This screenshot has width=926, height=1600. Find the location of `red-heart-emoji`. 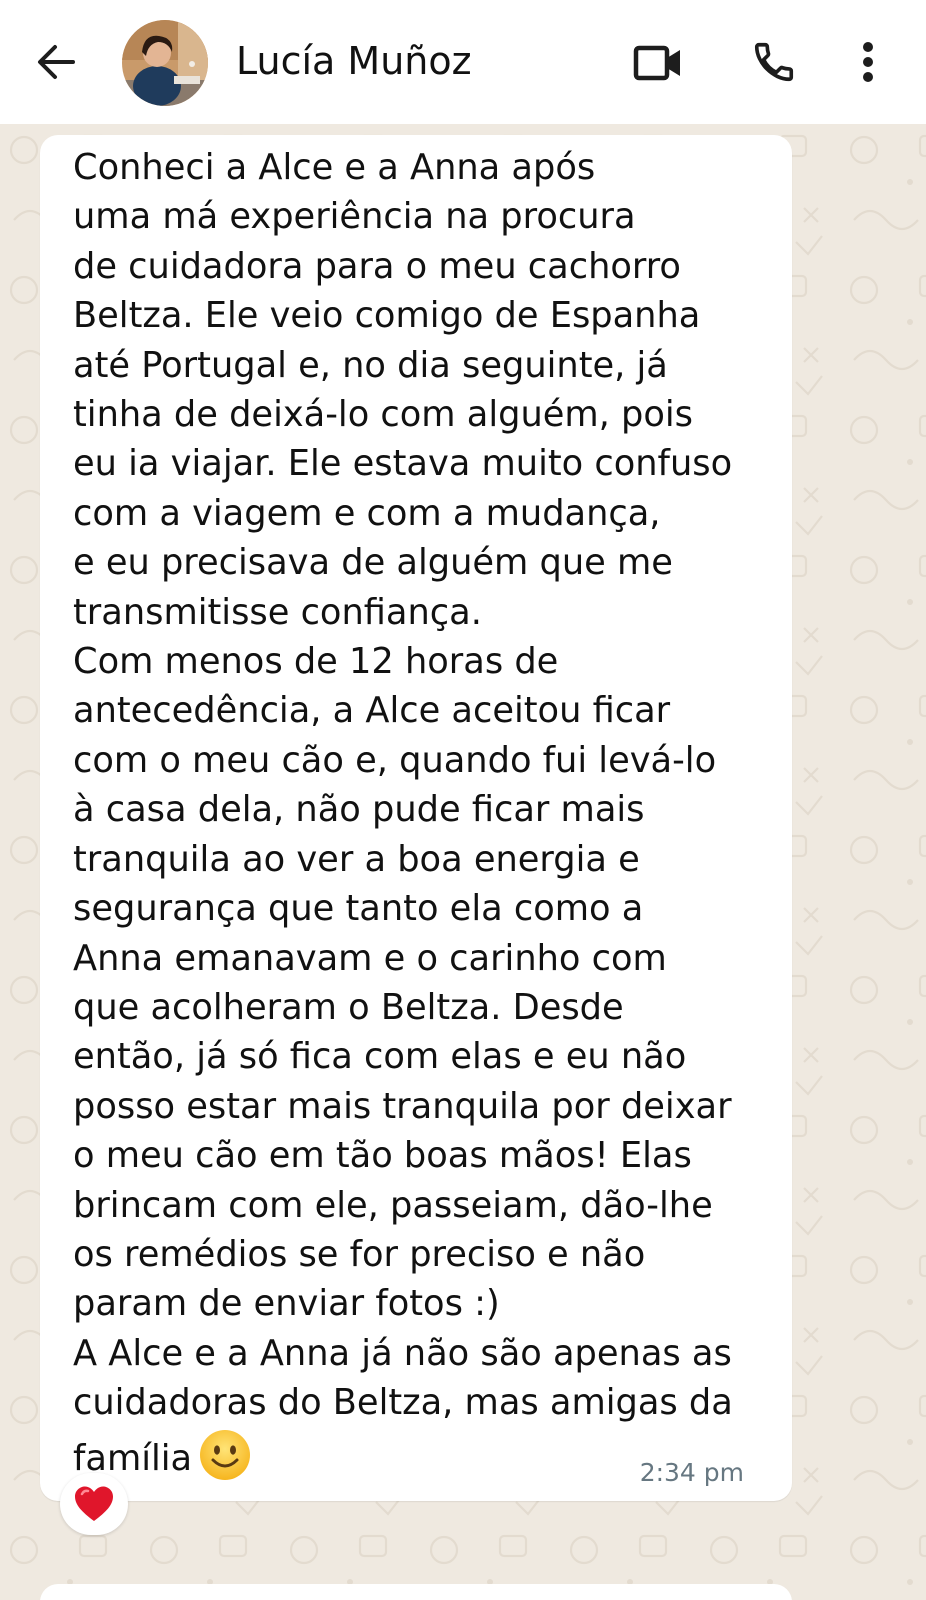

red-heart-emoji is located at coordinates (94, 1503).